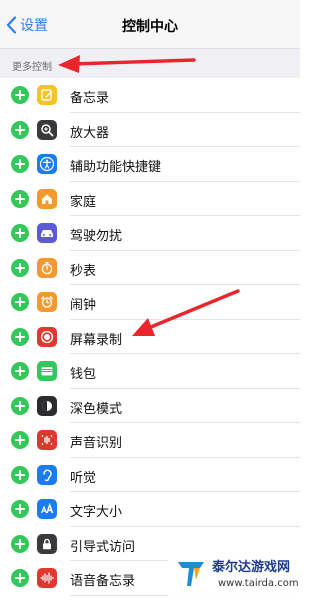 The width and height of the screenshot is (320, 600). What do you see at coordinates (47, 405) in the screenshot?
I see `dark-mode-icon` at bounding box center [47, 405].